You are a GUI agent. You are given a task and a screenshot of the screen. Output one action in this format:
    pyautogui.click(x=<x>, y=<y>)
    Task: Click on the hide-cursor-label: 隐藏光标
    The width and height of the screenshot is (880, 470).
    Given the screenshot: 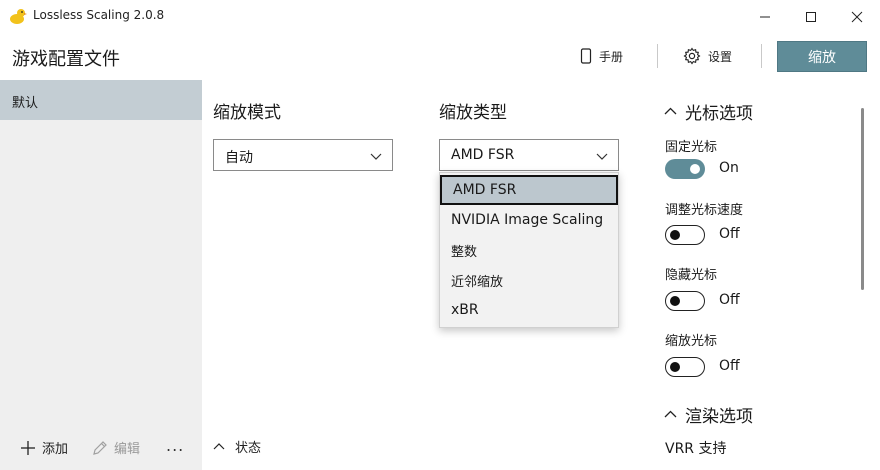 What is the action you would take?
    pyautogui.click(x=691, y=275)
    